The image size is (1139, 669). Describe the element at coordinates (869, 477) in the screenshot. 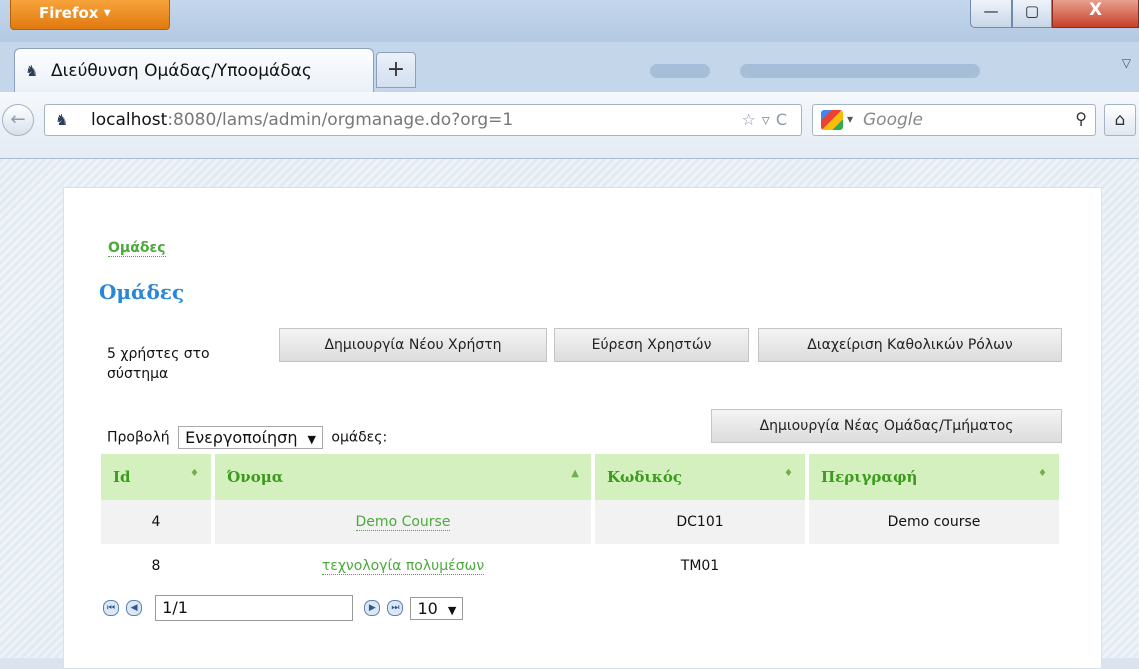

I see `header-label: Περιγραφή` at that location.